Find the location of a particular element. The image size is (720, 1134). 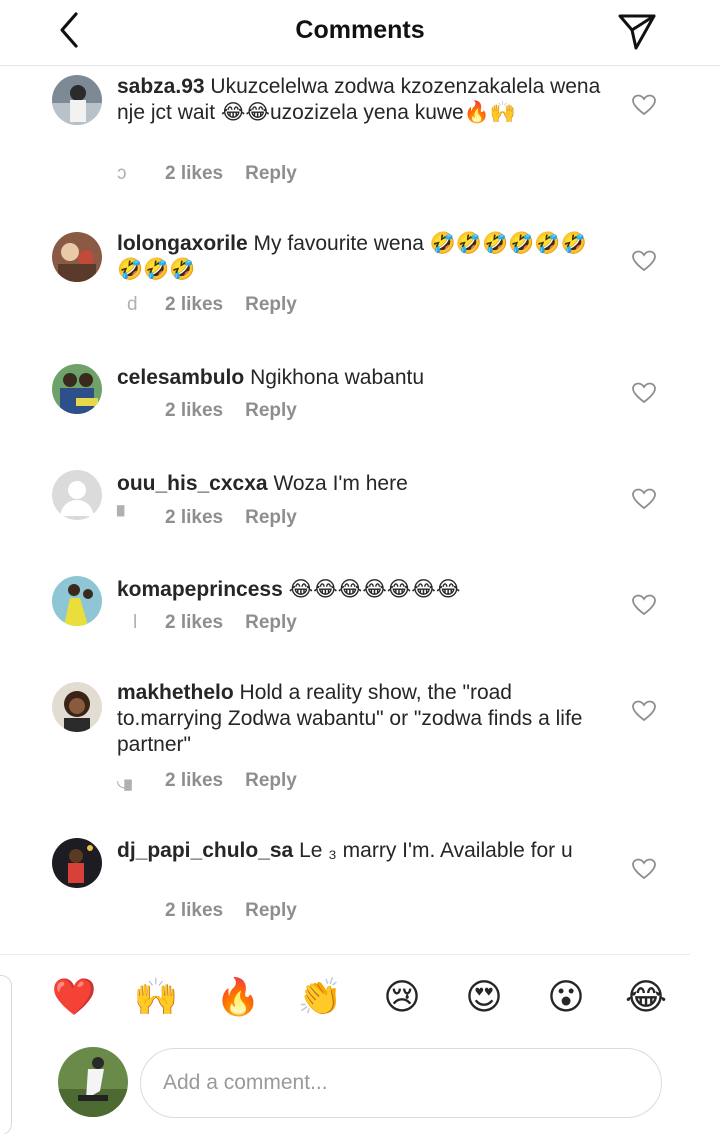

header-bar: Comments is located at coordinates (360, 33).